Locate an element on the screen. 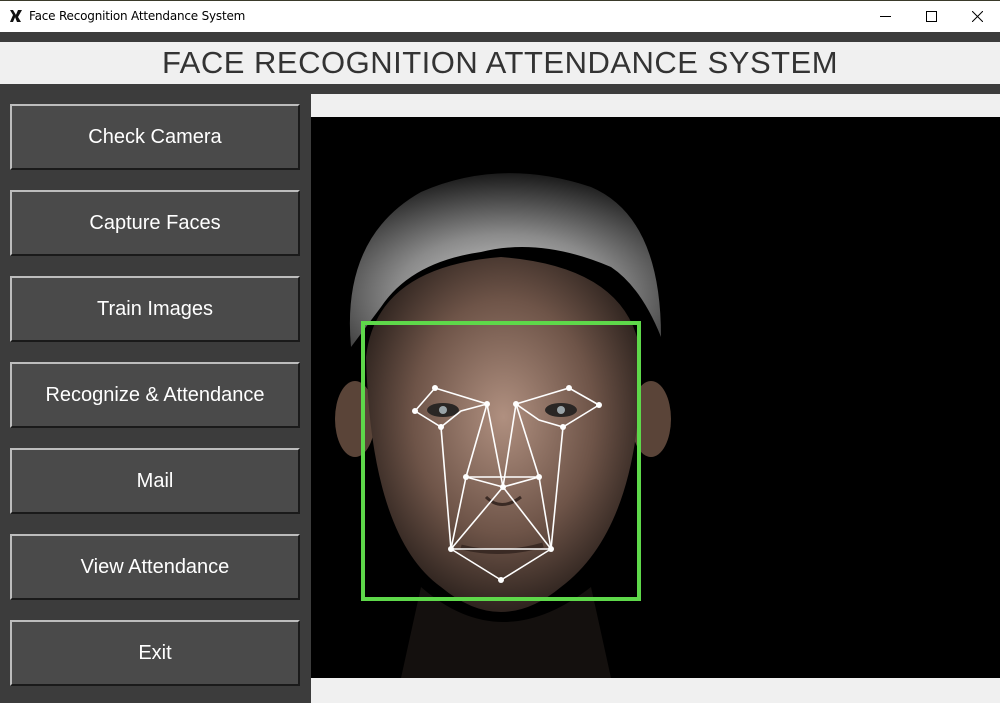  minimize-icon is located at coordinates (885, 16).